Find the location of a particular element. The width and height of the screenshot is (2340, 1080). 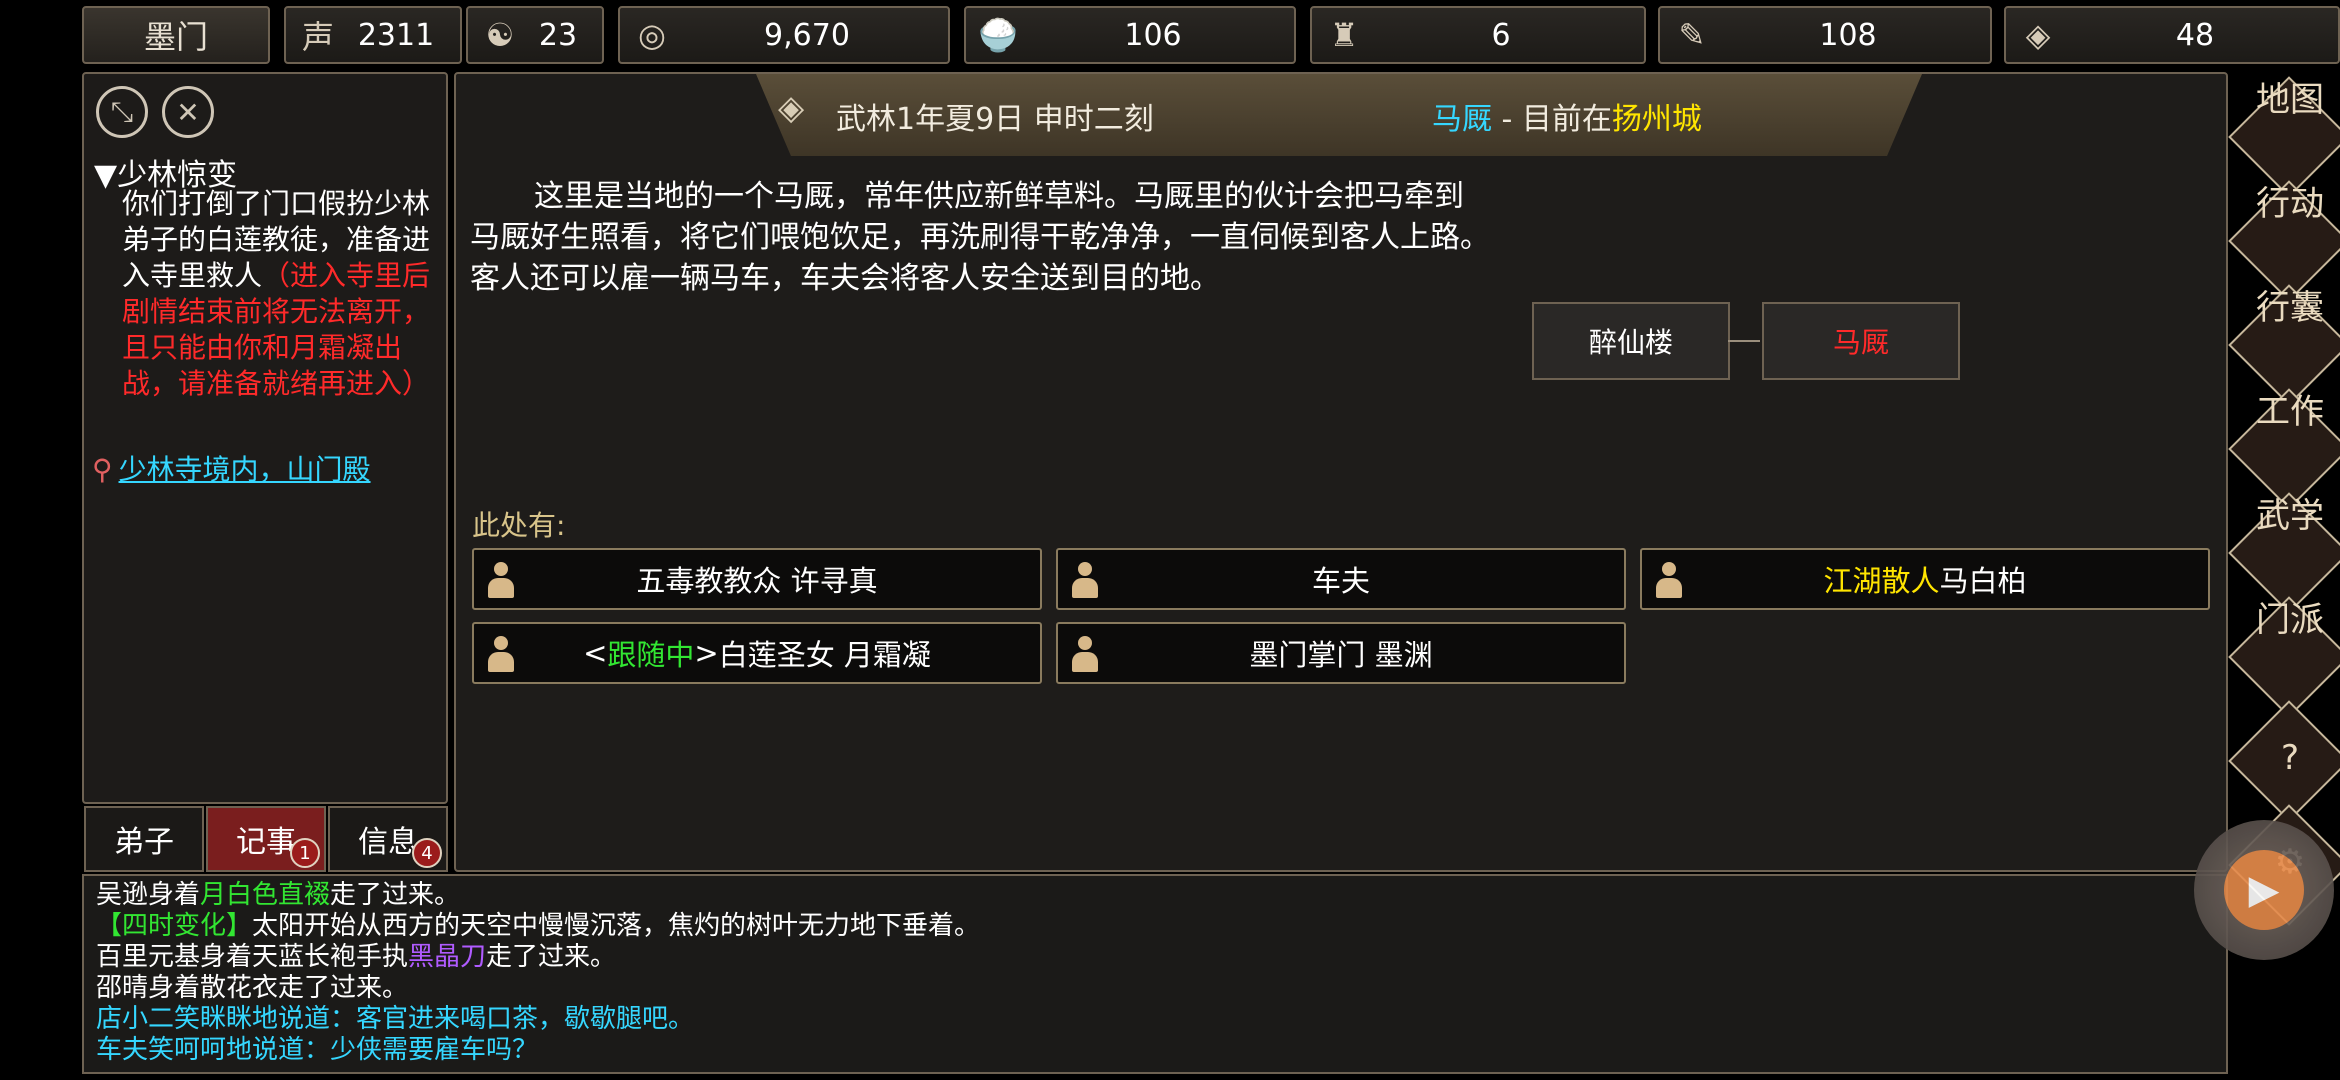

game-time: 武林1年夏9日 申时二刻 is located at coordinates (995, 119).